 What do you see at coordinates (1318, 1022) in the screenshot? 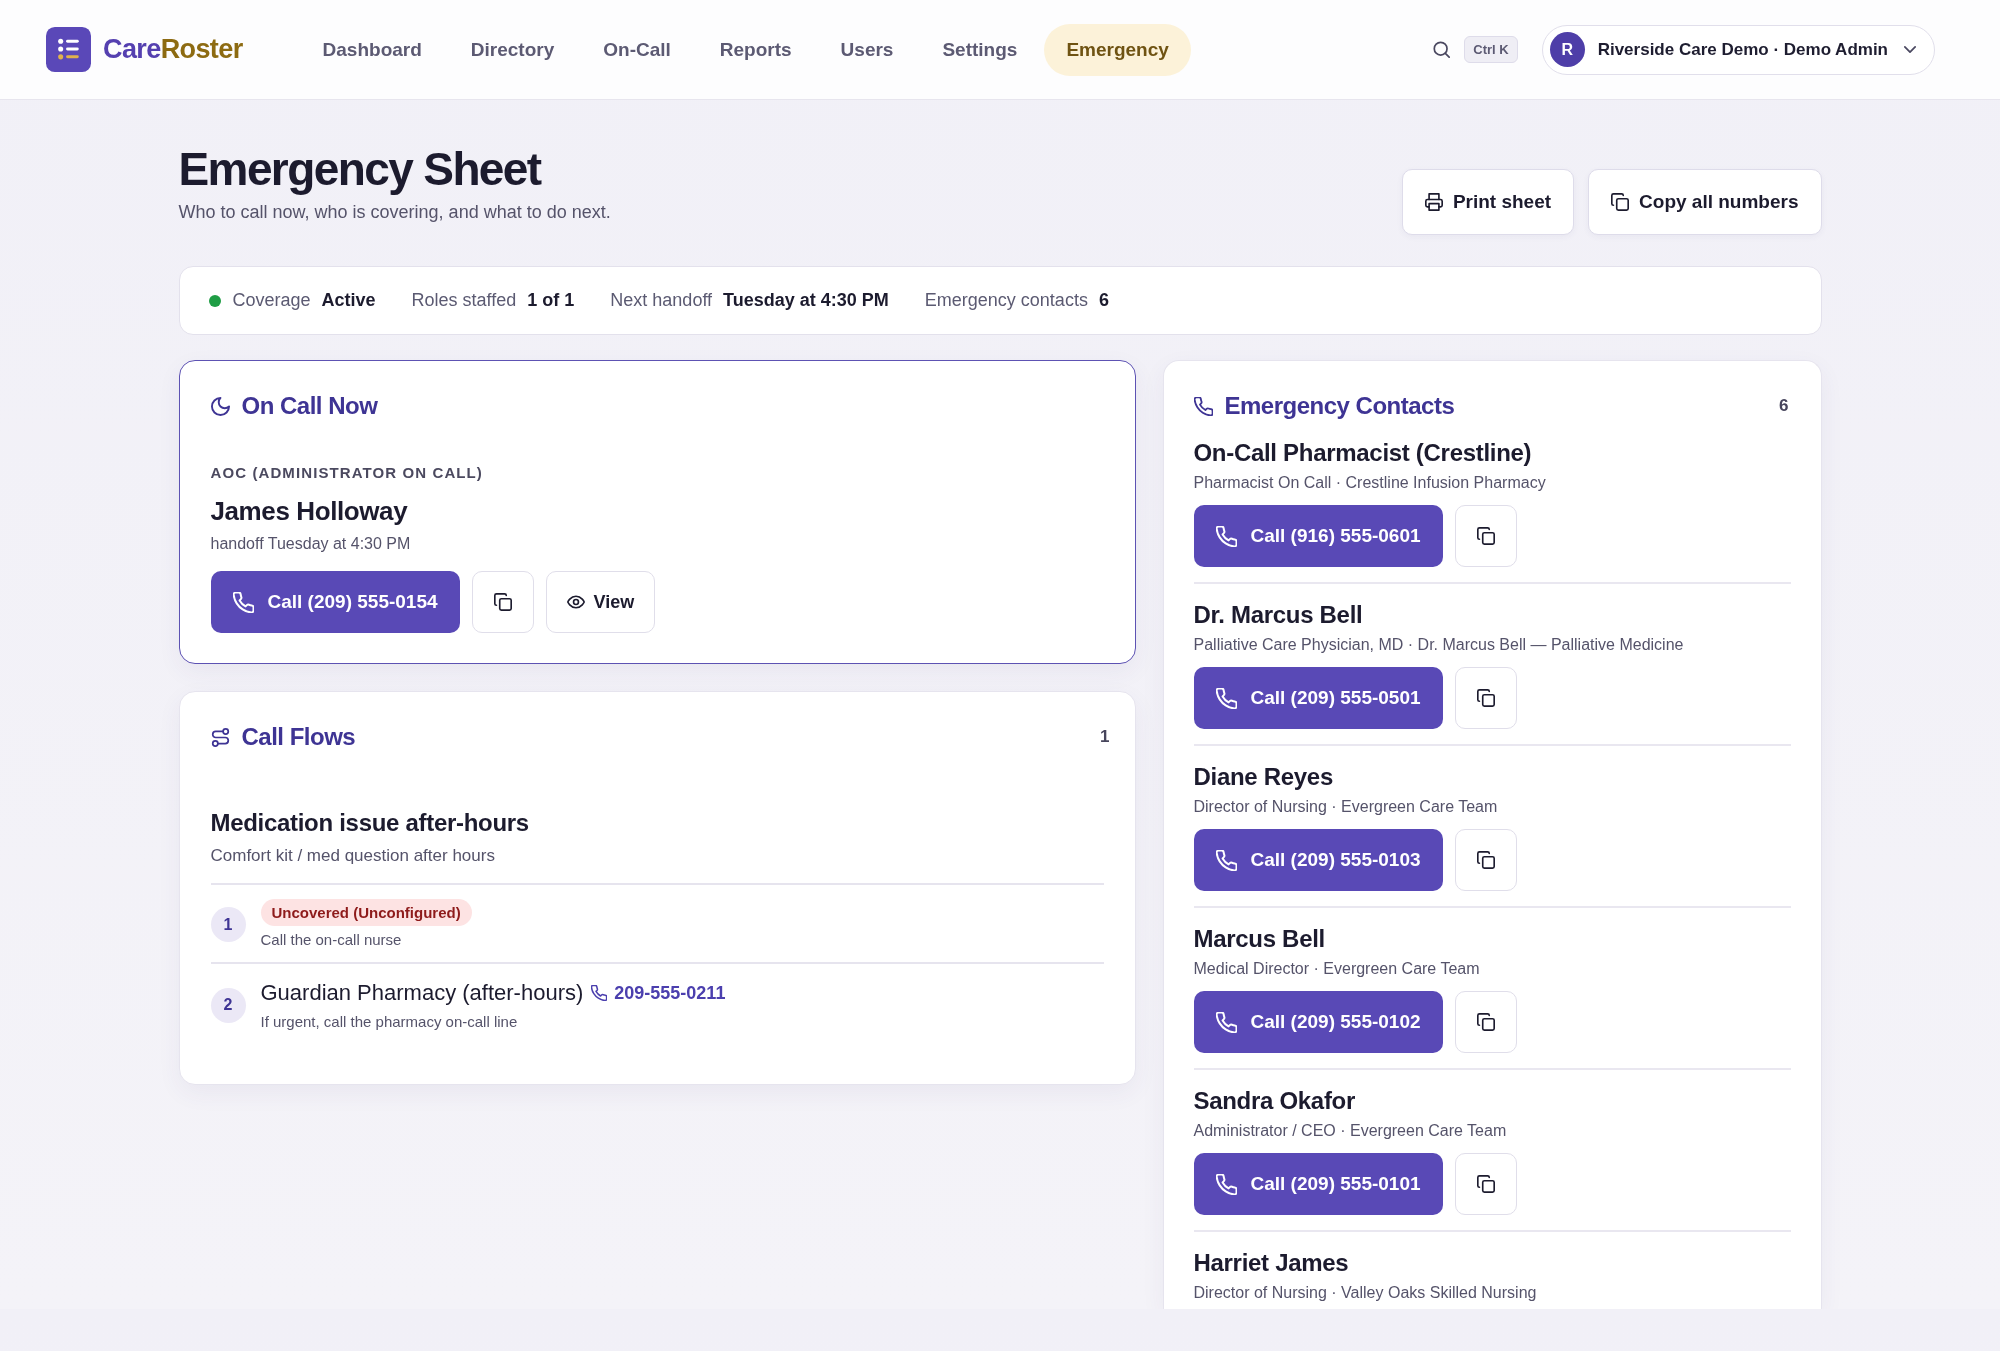
I see `call-button: Call (209) 555-0102` at bounding box center [1318, 1022].